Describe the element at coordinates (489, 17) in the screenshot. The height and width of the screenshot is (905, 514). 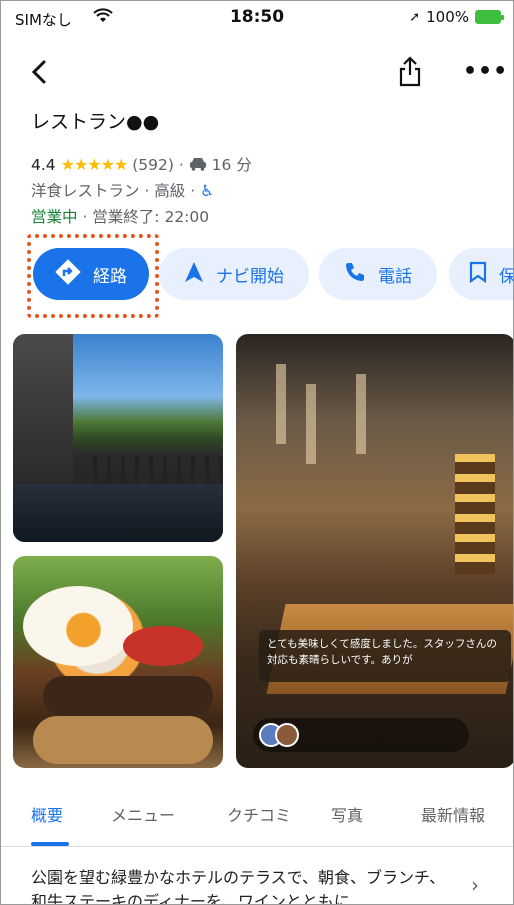
I see `battery-icon` at that location.